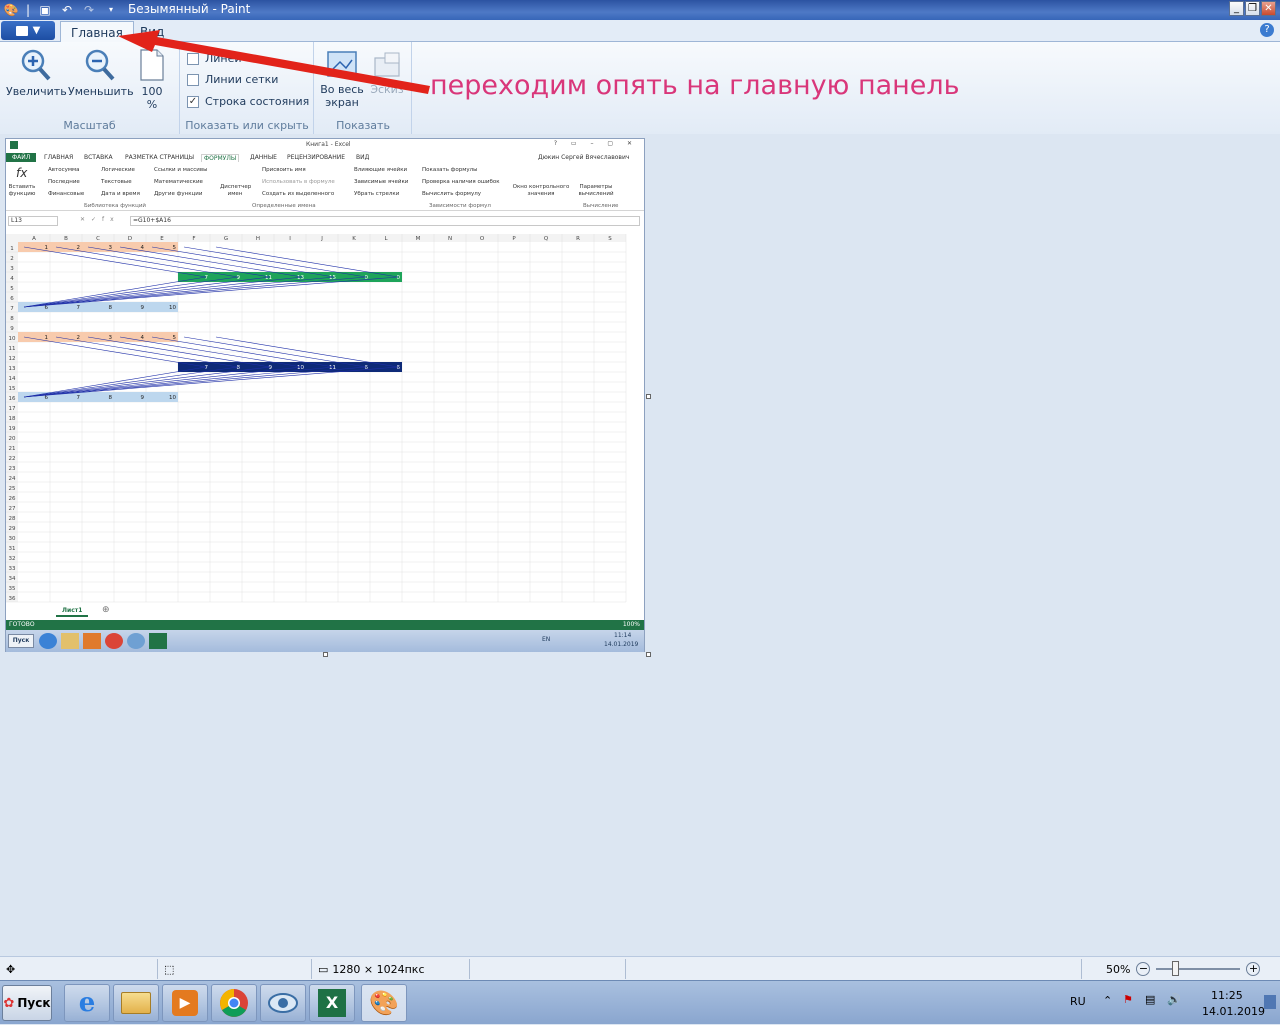  What do you see at coordinates (328, 144) in the screenshot?
I see `excel-title: Книга1 - Excel` at bounding box center [328, 144].